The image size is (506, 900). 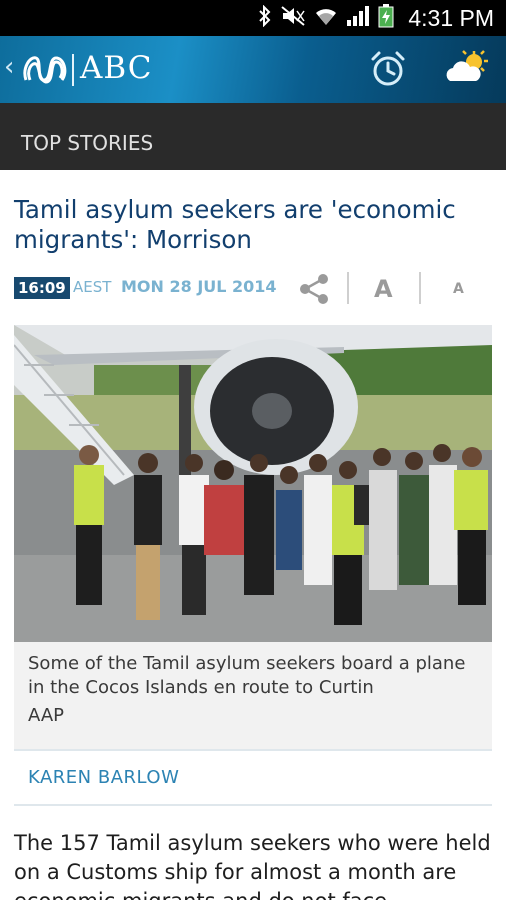 What do you see at coordinates (466, 69) in the screenshot?
I see `weather-icon` at bounding box center [466, 69].